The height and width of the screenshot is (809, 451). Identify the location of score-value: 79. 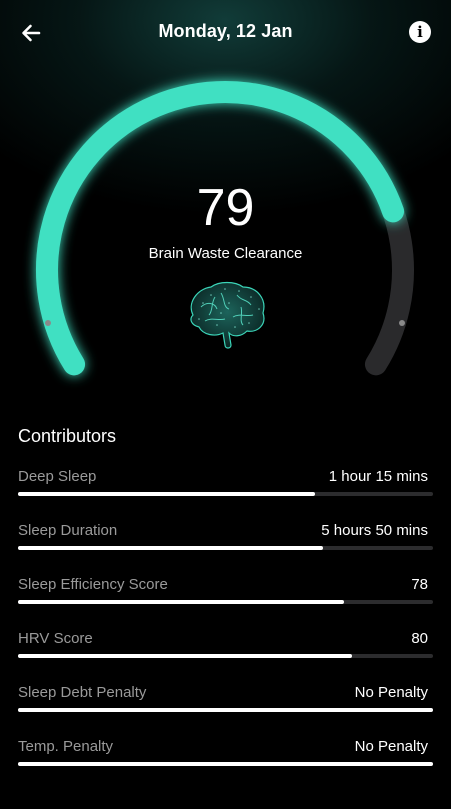
(225, 208).